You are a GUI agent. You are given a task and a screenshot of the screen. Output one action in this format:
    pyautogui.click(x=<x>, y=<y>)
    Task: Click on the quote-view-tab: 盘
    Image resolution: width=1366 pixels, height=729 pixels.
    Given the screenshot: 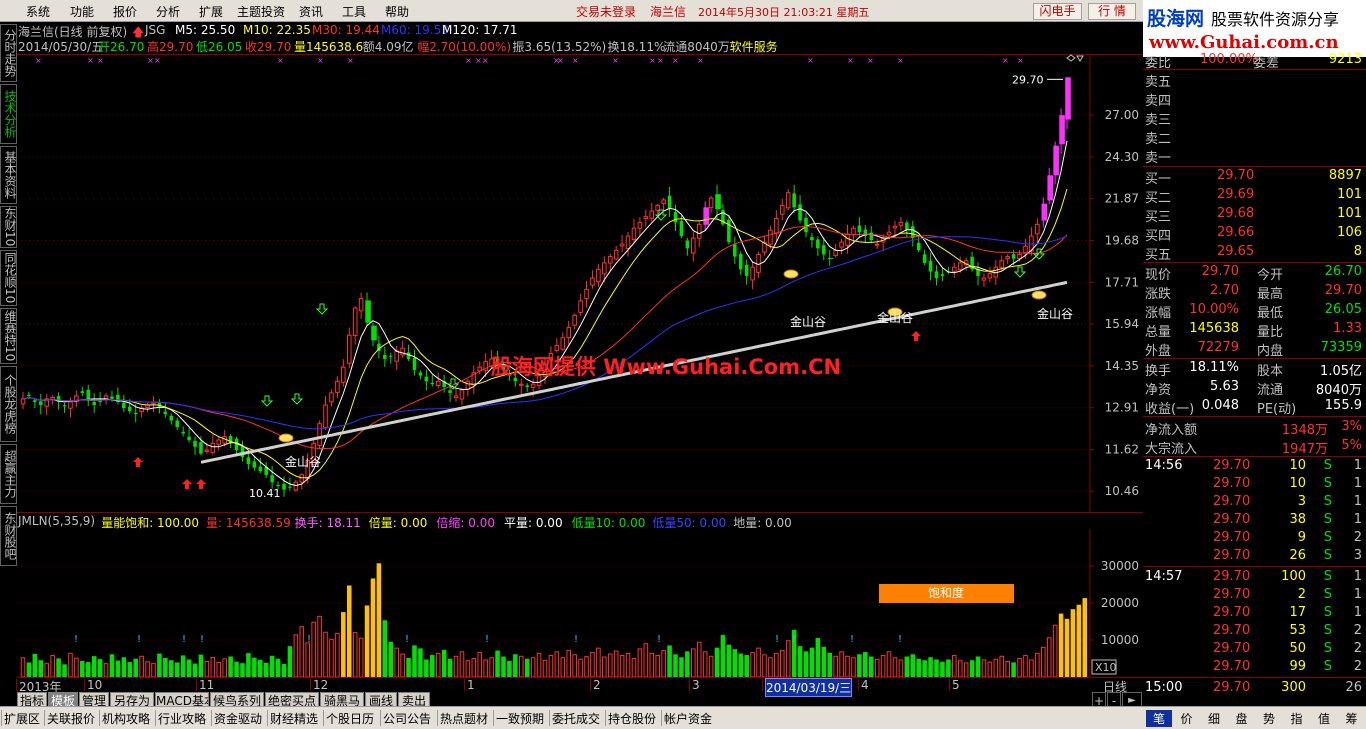 What is the action you would take?
    pyautogui.click(x=1242, y=718)
    